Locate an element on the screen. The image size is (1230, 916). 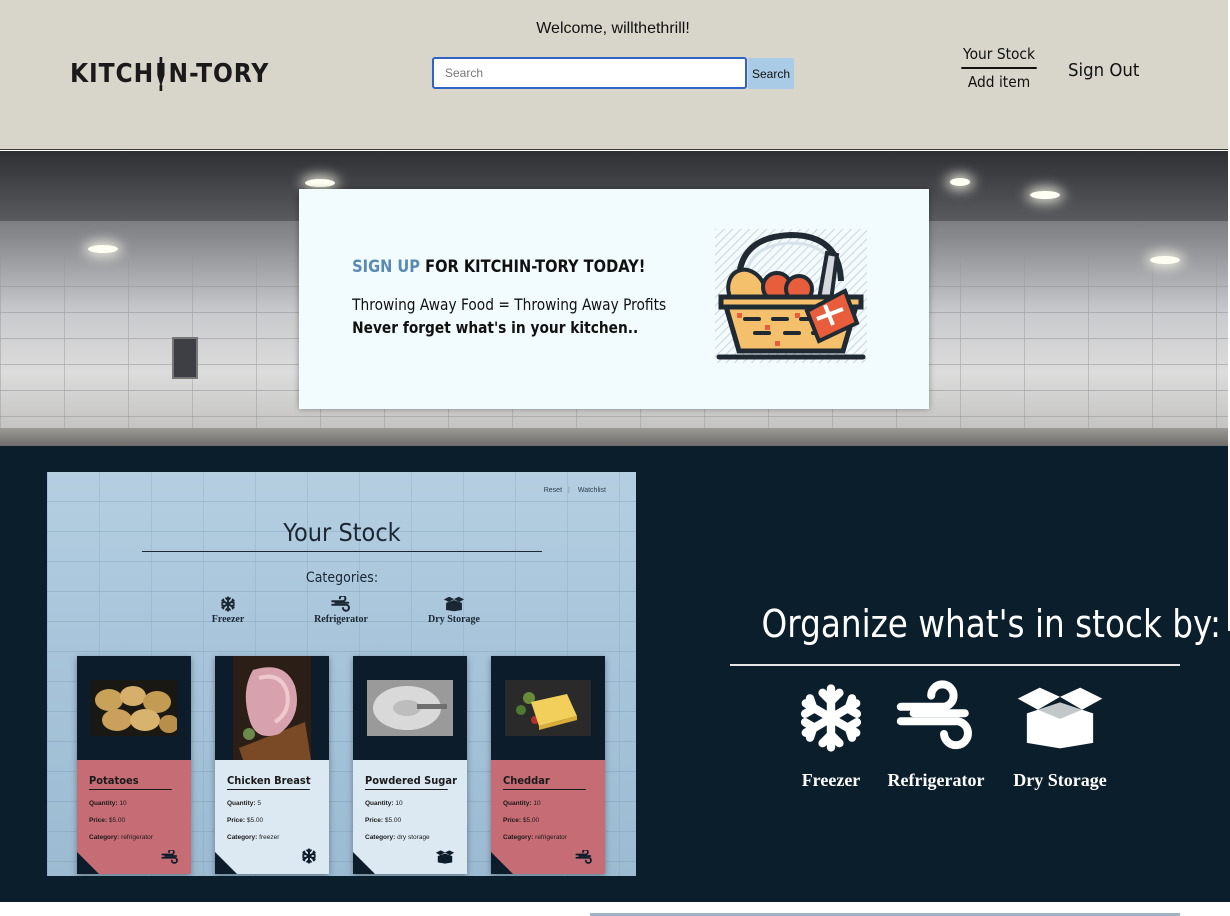
signup-link: SIGN UP is located at coordinates (386, 267).